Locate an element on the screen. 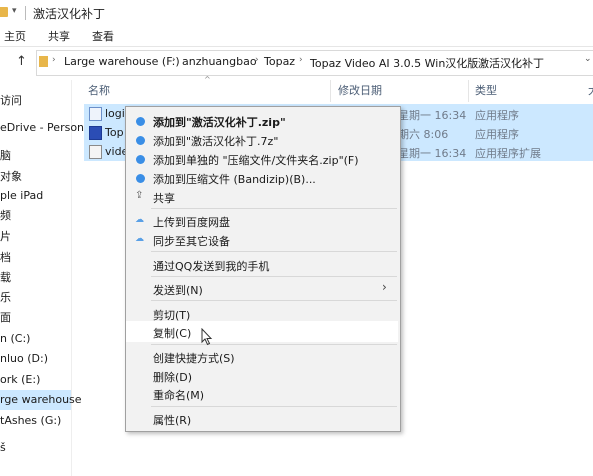  nav-item-documents: 档 is located at coordinates (5, 258).